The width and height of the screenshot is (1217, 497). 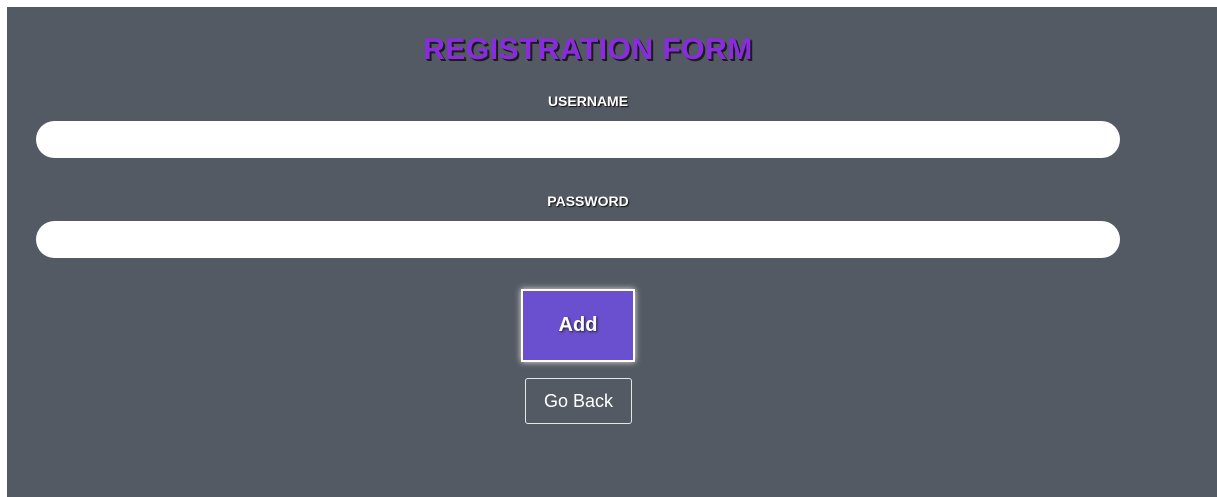 I want to click on go-back-button: Go Back, so click(x=578, y=401).